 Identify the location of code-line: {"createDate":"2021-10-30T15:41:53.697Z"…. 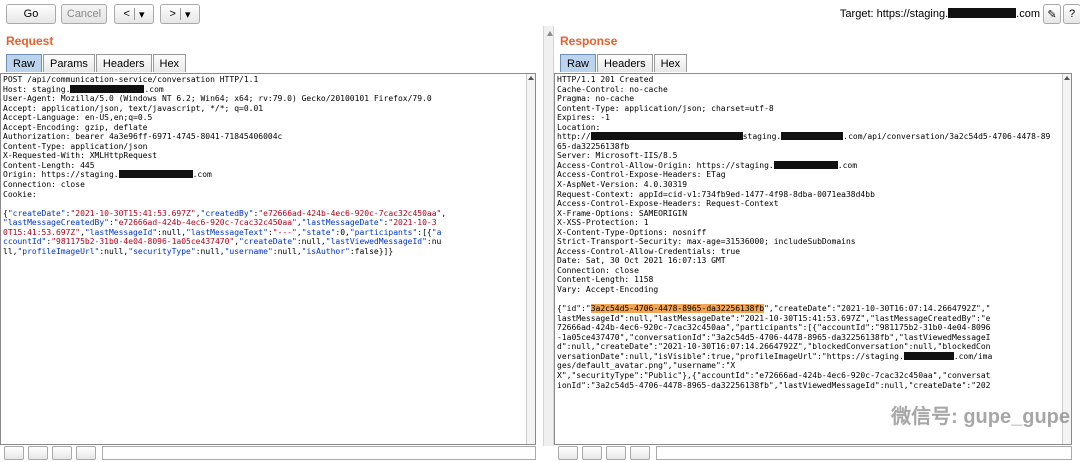
(268, 214).